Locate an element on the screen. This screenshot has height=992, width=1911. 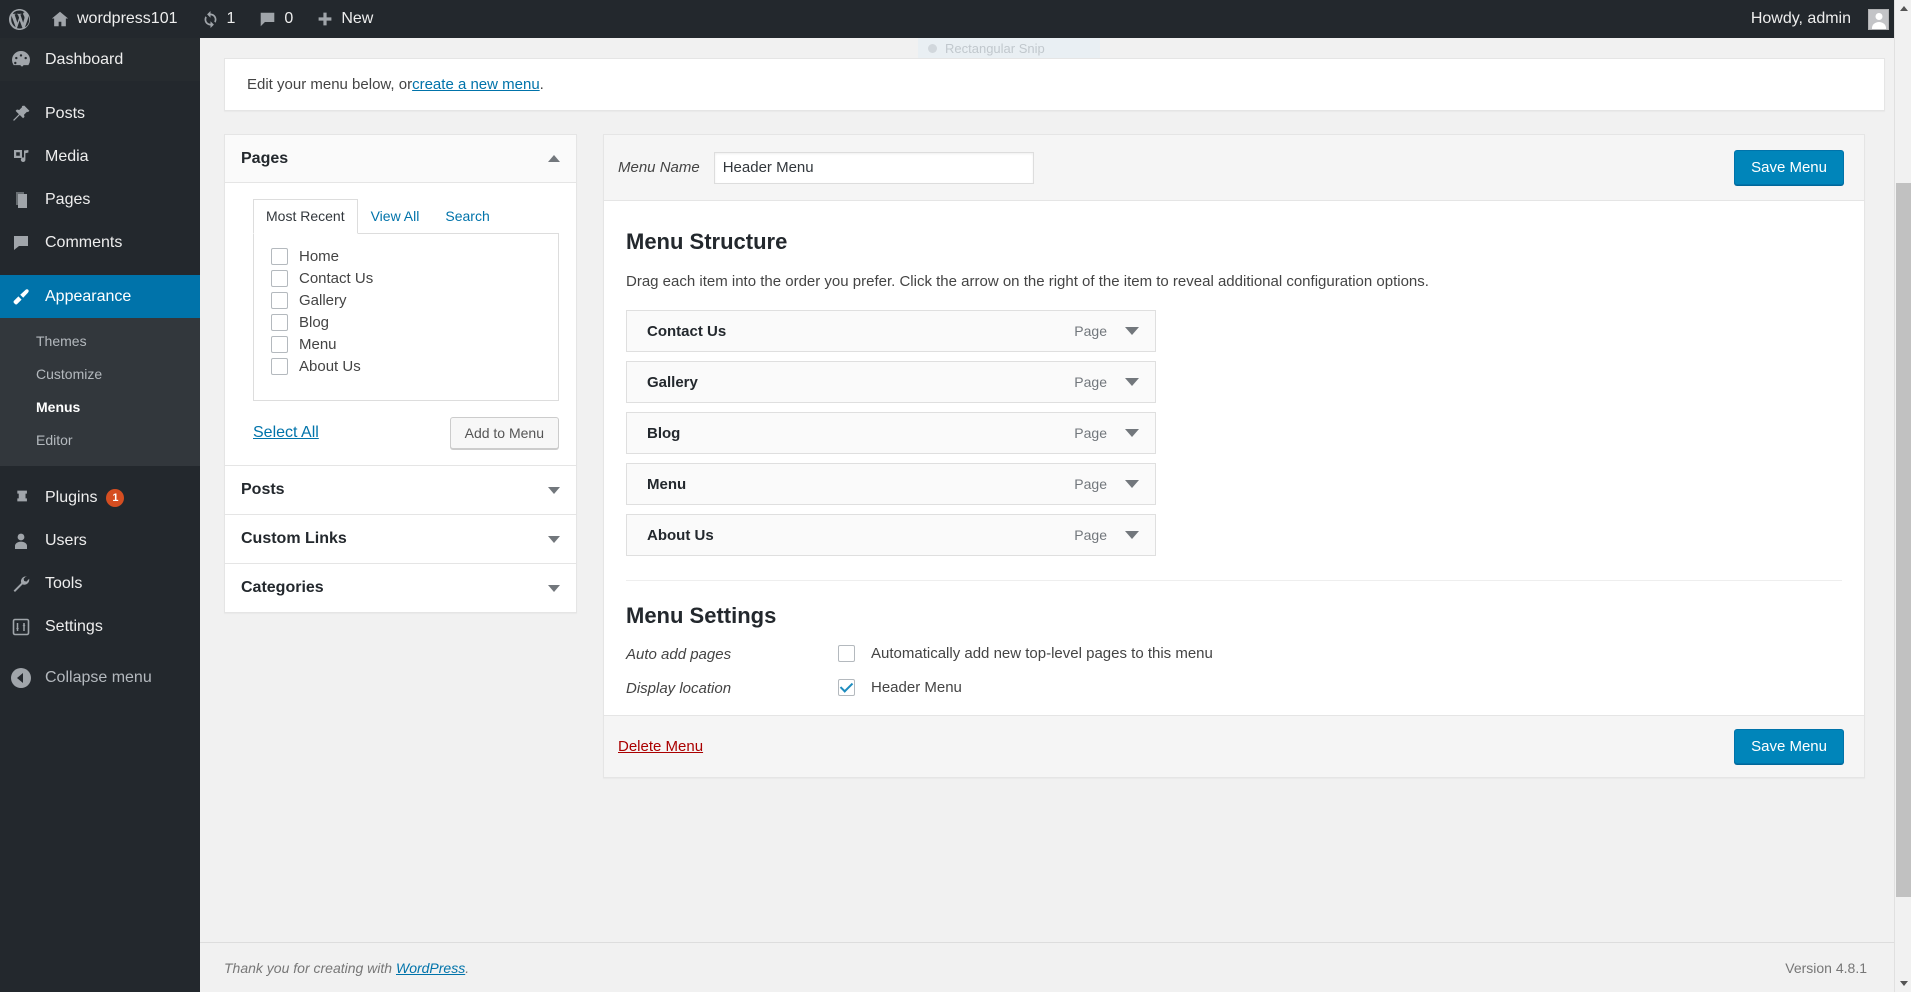
display-location-checkbox is located at coordinates (846, 687).